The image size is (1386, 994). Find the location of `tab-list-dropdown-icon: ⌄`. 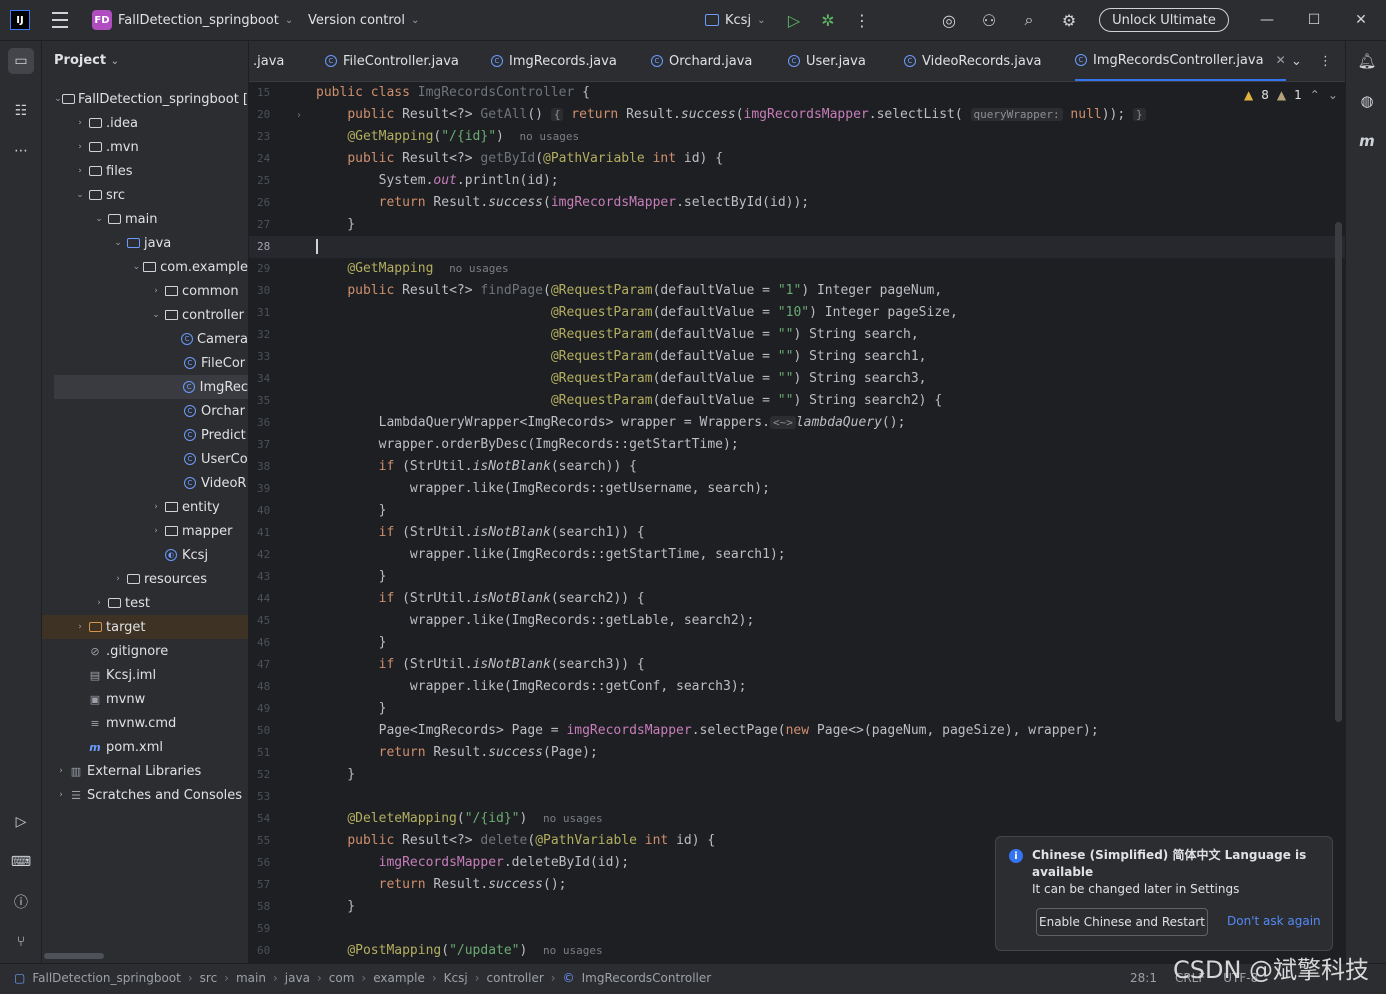

tab-list-dropdown-icon: ⌄ is located at coordinates (1296, 61).